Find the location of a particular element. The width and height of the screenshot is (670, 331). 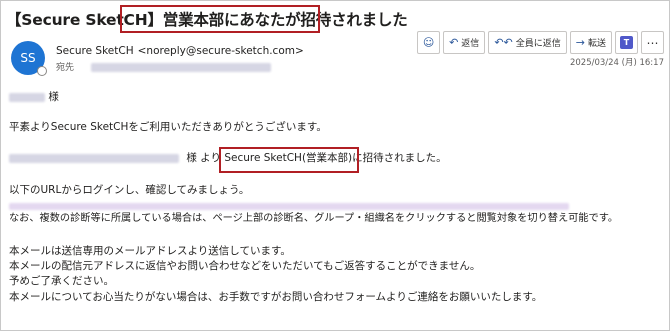

forward-button: → 転送 is located at coordinates (590, 42).